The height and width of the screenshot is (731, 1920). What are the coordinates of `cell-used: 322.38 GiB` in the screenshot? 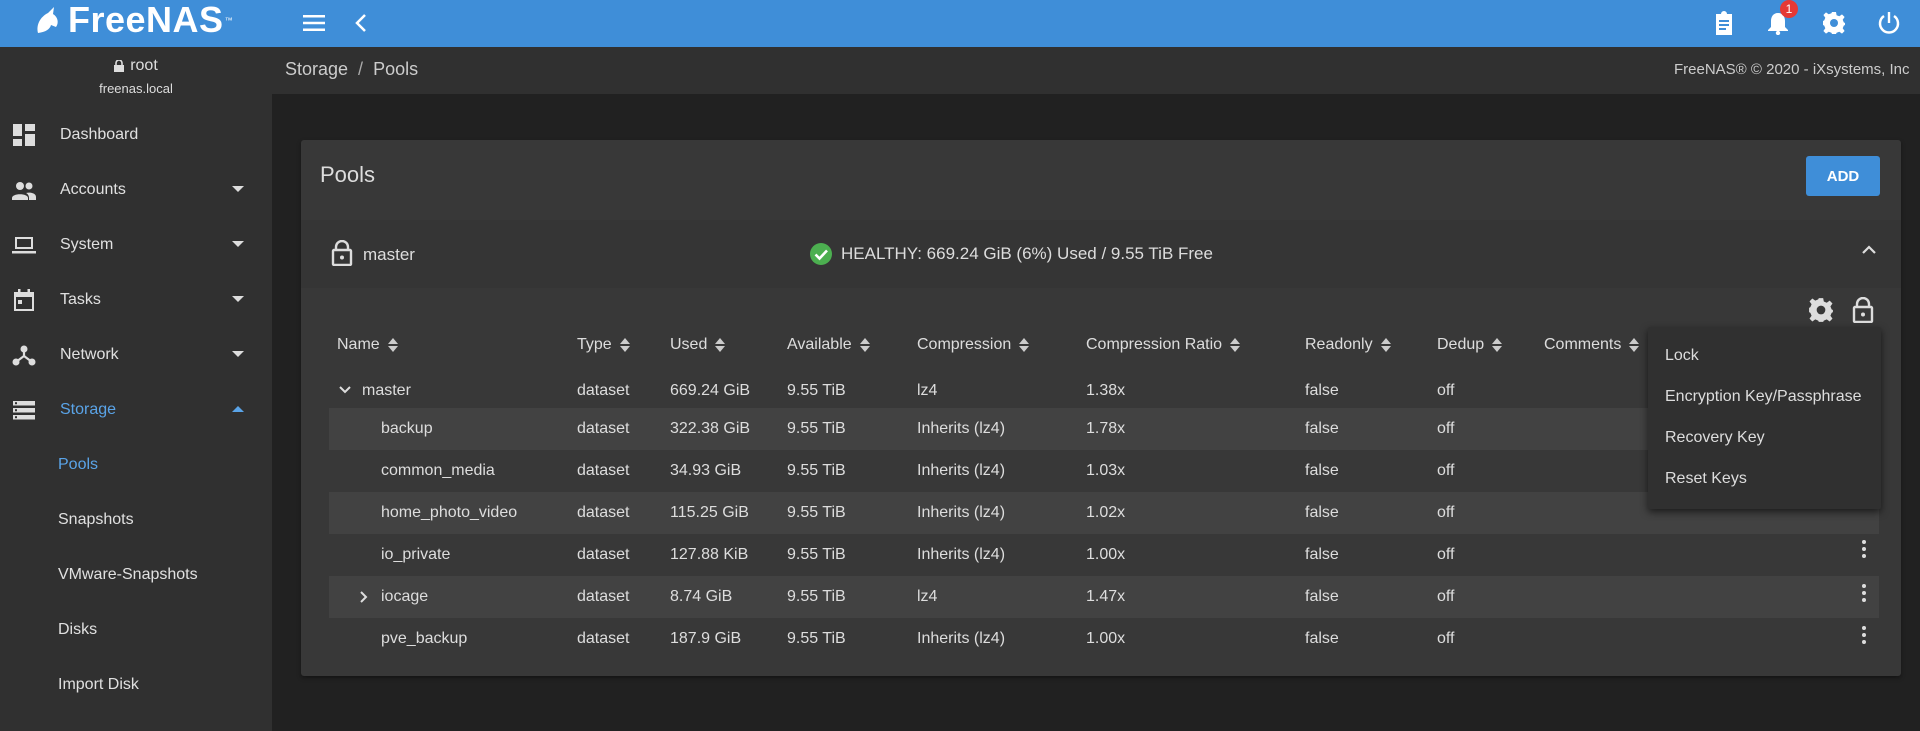 It's located at (710, 428).